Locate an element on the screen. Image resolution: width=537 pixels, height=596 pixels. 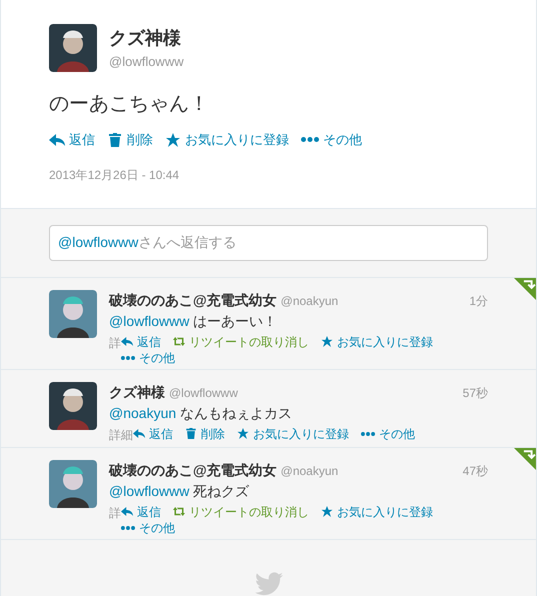
bird-icon is located at coordinates (268, 584).